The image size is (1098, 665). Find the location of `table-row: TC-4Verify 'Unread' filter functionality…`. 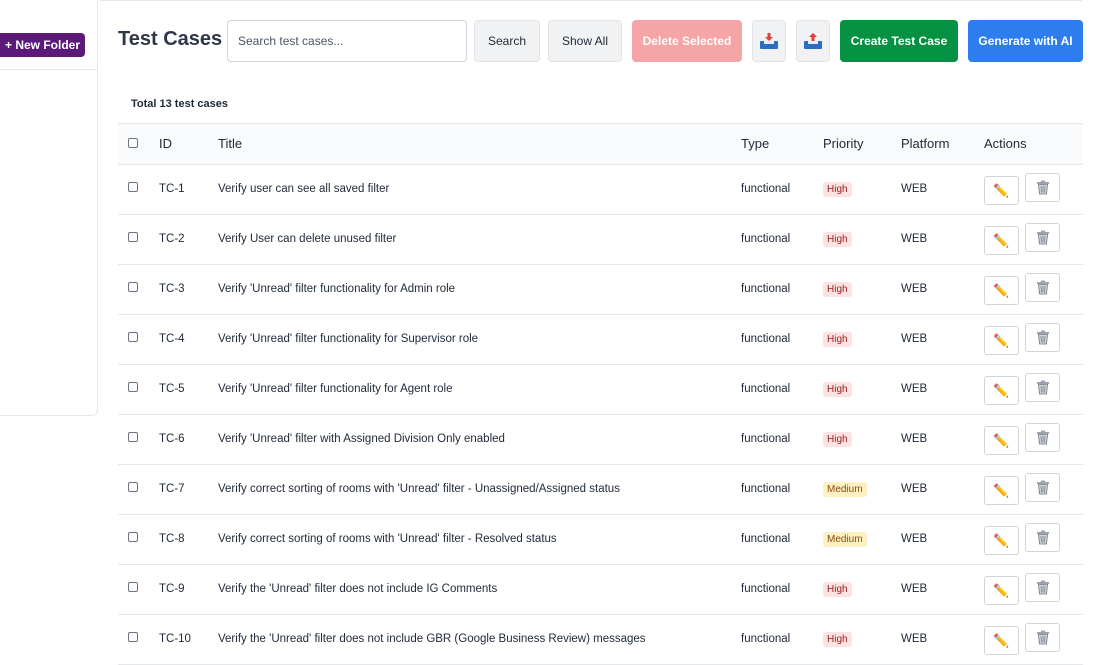

table-row: TC-4Verify 'Unread' filter functionality… is located at coordinates (600, 339).